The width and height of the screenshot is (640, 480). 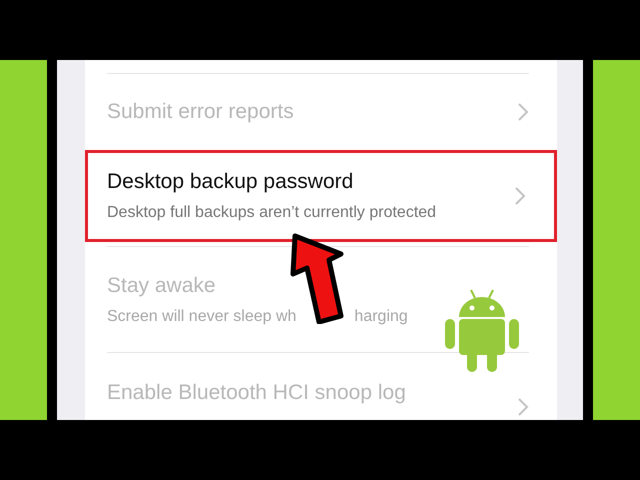 What do you see at coordinates (162, 286) in the screenshot?
I see `setting-title: Stay awake` at bounding box center [162, 286].